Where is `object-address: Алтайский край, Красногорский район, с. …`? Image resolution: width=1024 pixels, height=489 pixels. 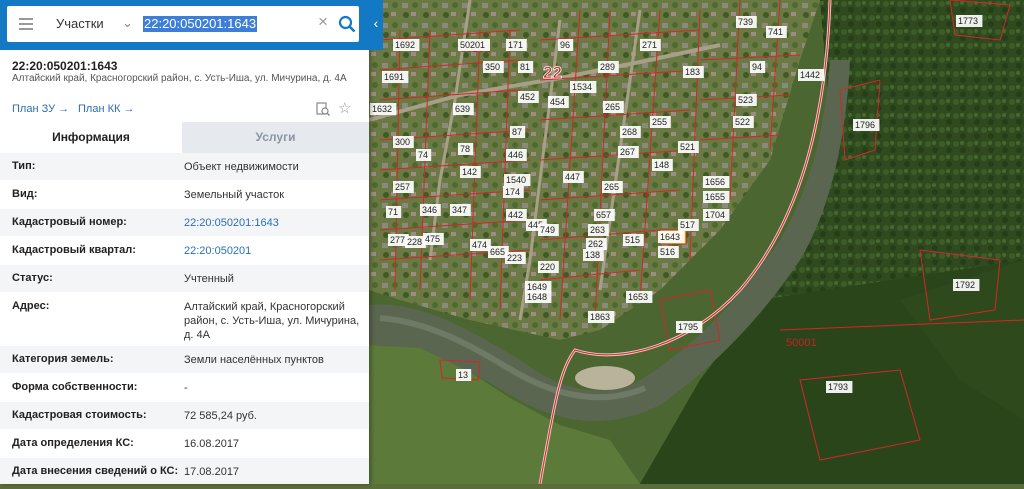 object-address: Алтайский край, Красногорский район, с. … is located at coordinates (179, 78).